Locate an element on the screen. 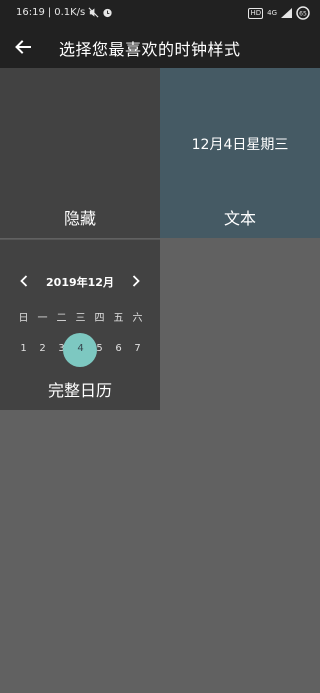 This screenshot has height=693, width=320. battery-level: 65 is located at coordinates (303, 14).